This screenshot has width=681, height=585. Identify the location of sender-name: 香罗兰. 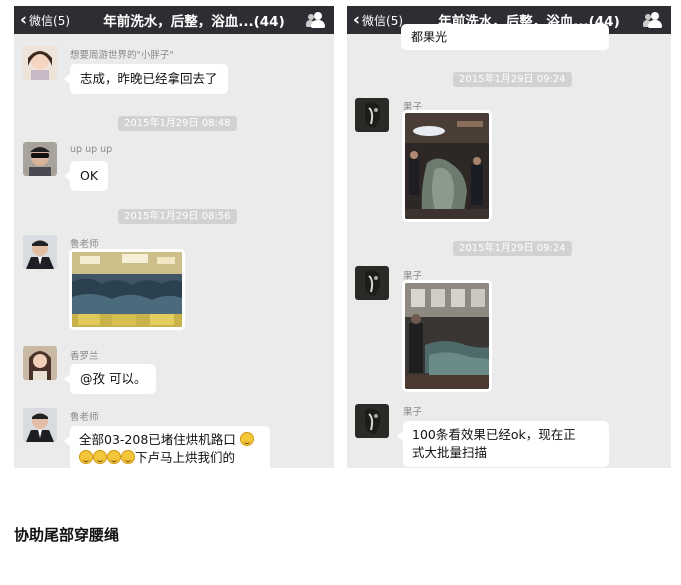
(84, 356).